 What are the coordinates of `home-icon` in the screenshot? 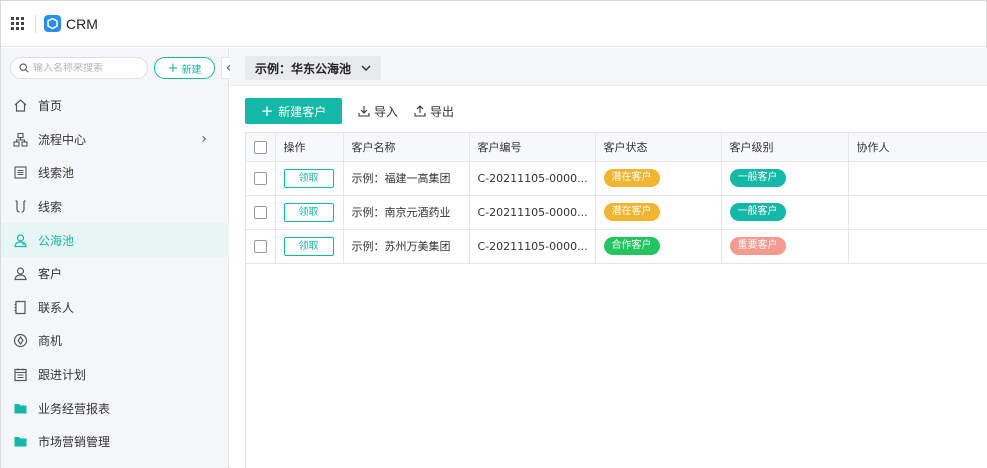 It's located at (20, 106).